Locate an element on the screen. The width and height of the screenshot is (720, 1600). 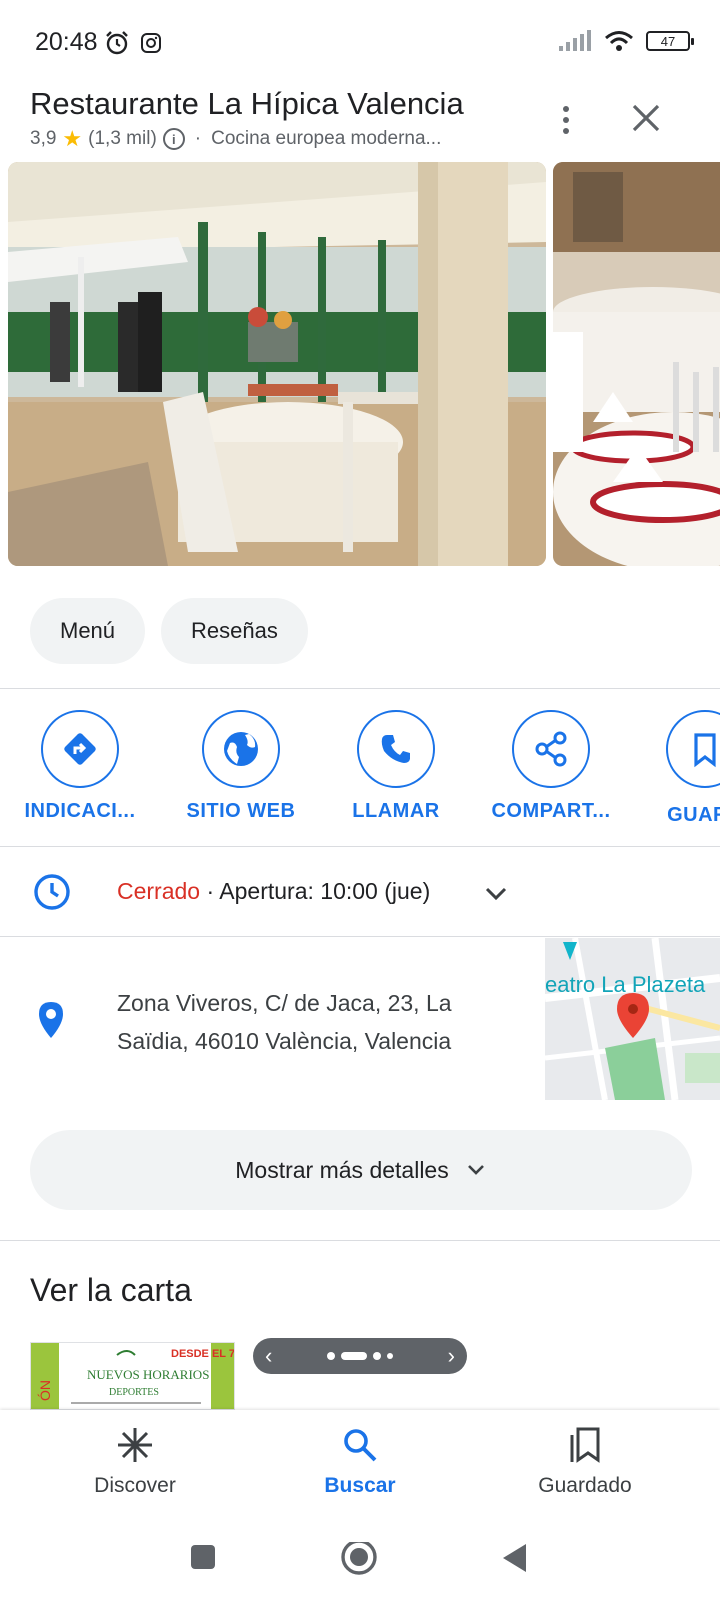
call-label: LLAMAR is located at coordinates (396, 811).